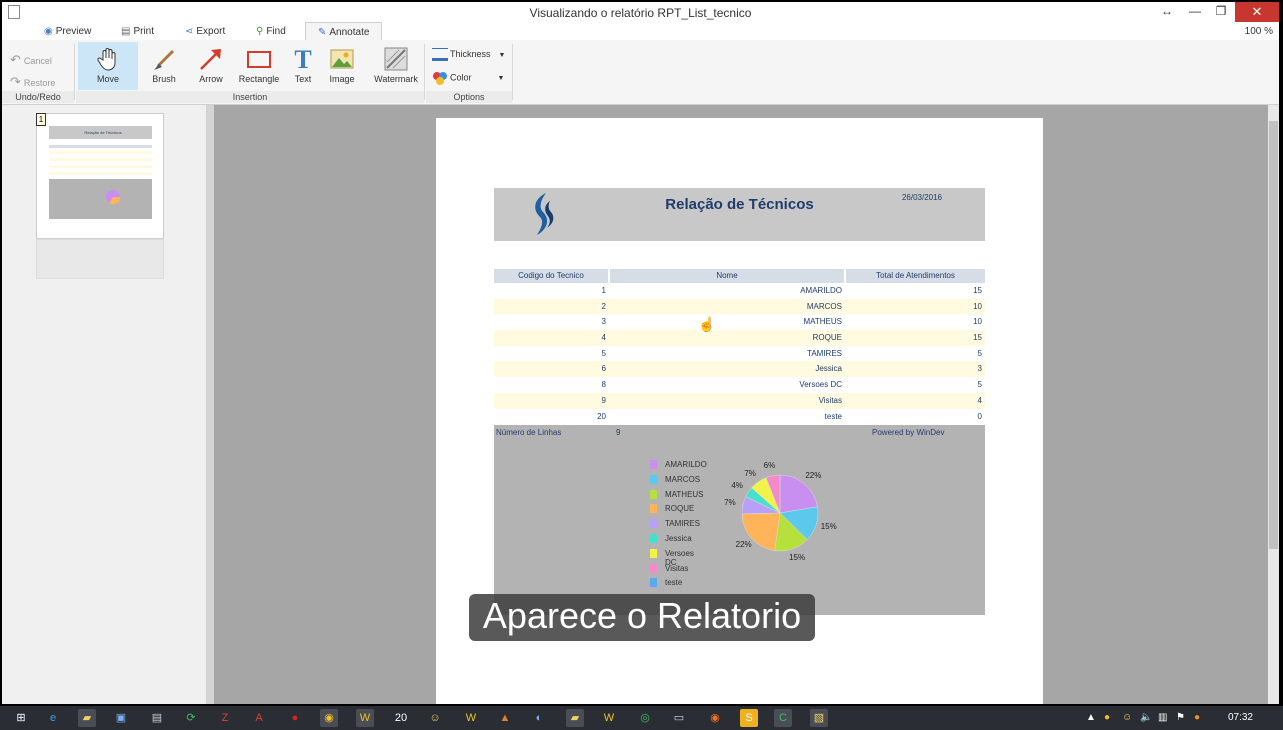 Image resolution: width=1283 pixels, height=730 pixels. What do you see at coordinates (737, 486) in the screenshot?
I see `pie-percent-label: 4%` at bounding box center [737, 486].